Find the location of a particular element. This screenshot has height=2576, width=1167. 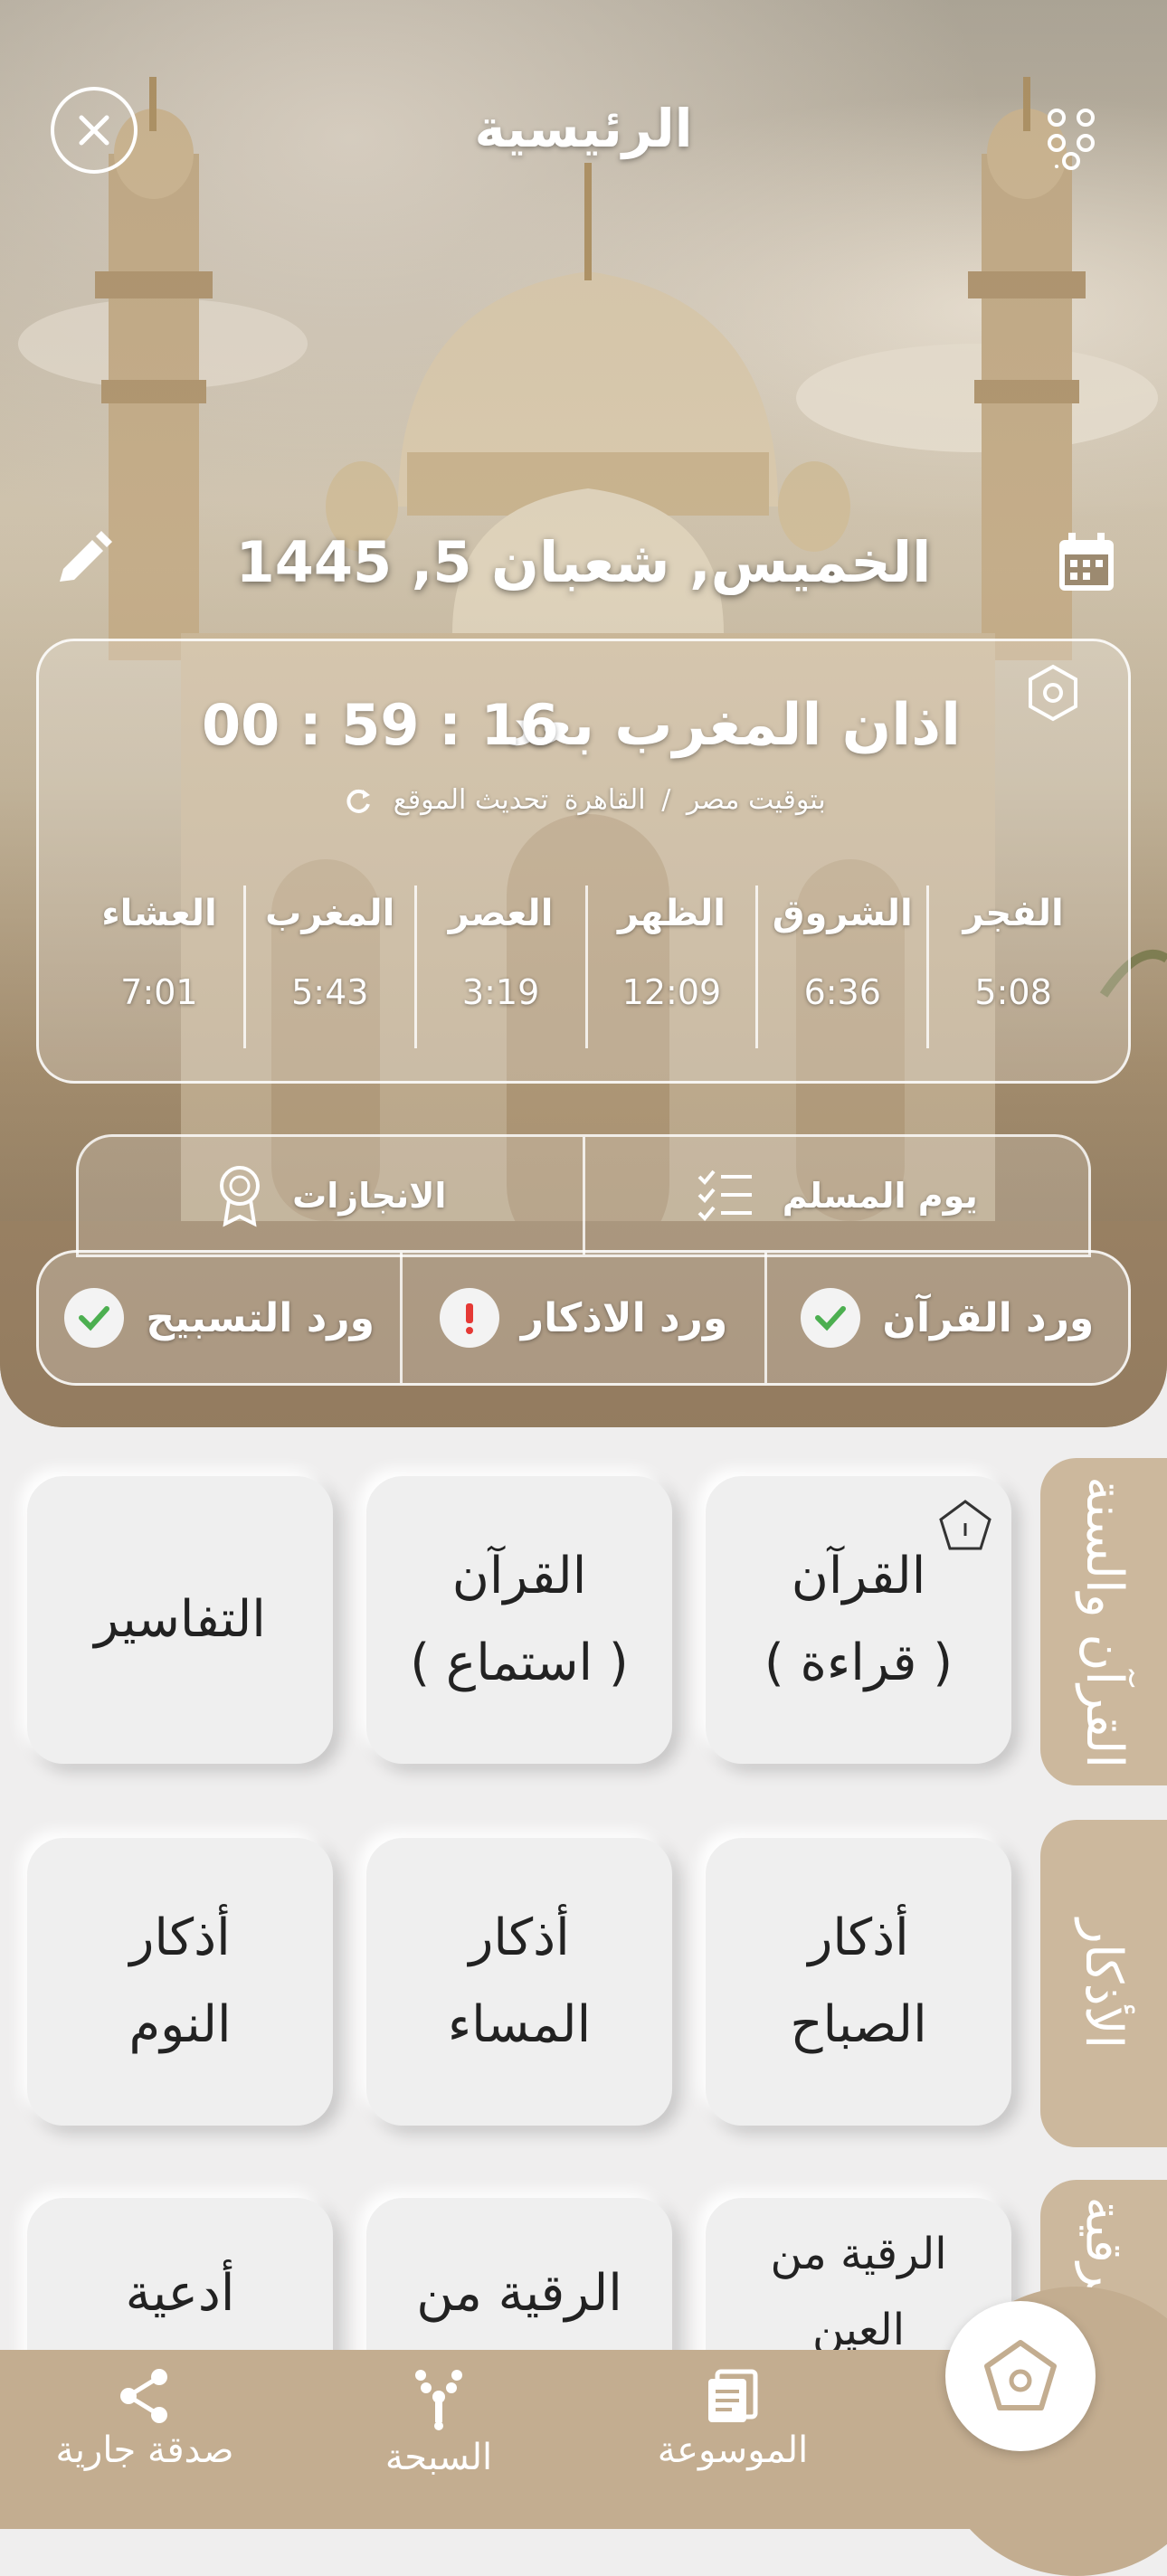

calendar-button is located at coordinates (1087, 561).